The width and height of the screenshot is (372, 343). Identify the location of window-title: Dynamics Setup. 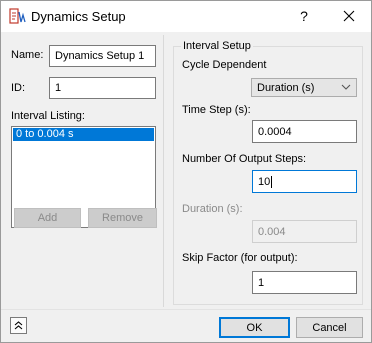
(78, 16).